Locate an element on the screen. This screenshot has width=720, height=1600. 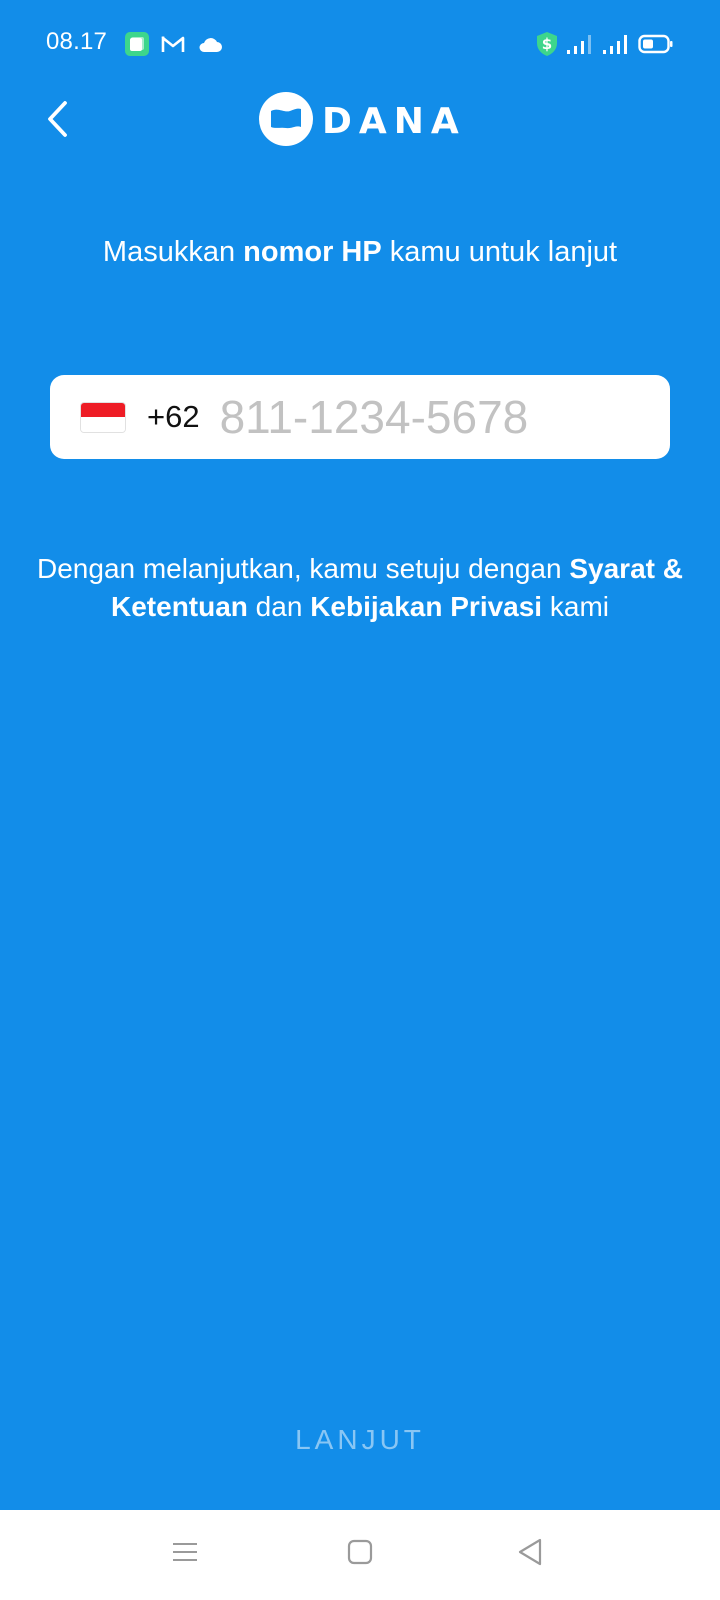
prompt-text-bold: nomor HP is located at coordinates (312, 252).